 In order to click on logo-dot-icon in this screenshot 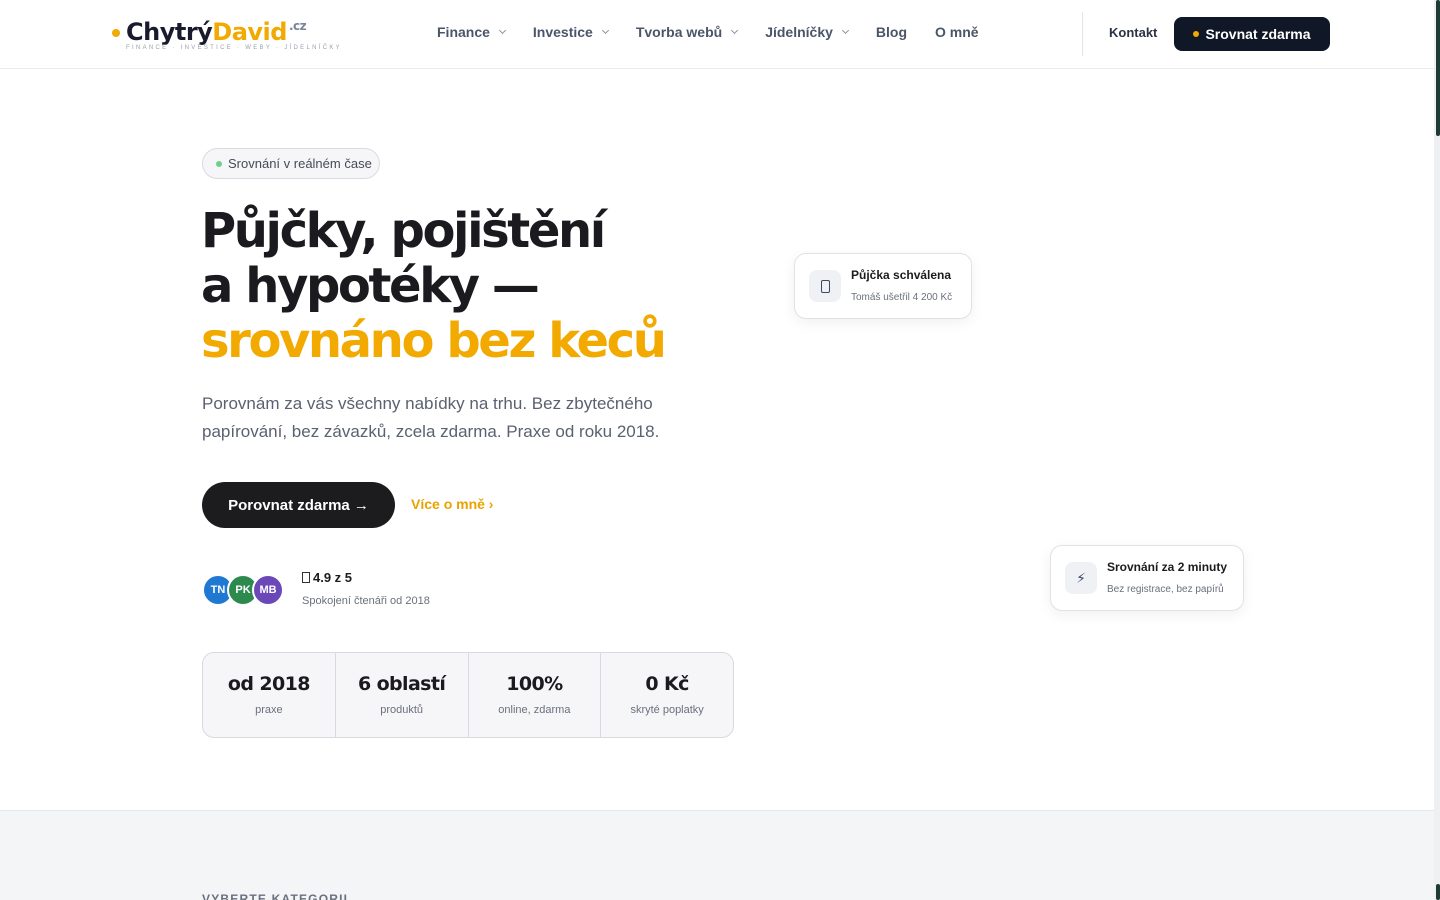, I will do `click(116, 33)`.